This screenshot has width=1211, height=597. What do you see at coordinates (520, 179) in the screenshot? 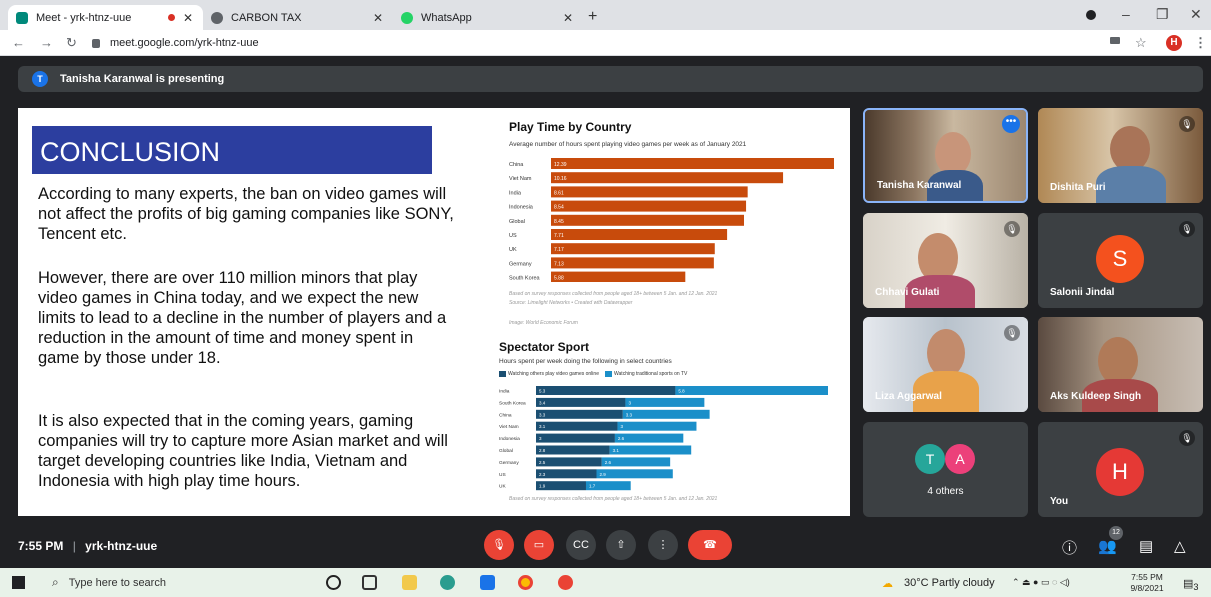
I see `category-label: Viet Nam` at bounding box center [520, 179].